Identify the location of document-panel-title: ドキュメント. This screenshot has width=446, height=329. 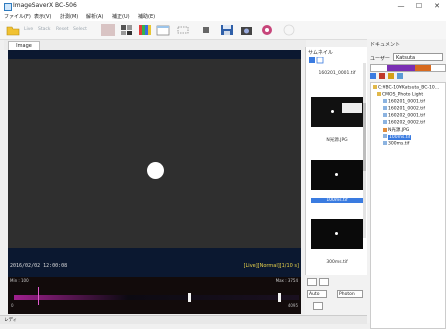
(385, 45).